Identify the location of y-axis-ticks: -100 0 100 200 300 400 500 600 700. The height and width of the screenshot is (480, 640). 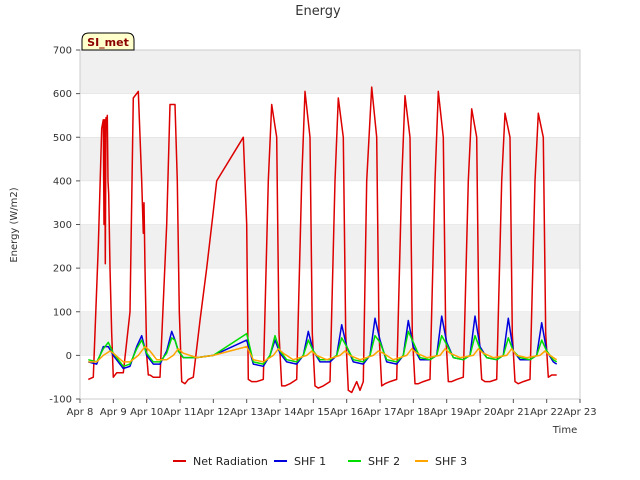
(64, 226).